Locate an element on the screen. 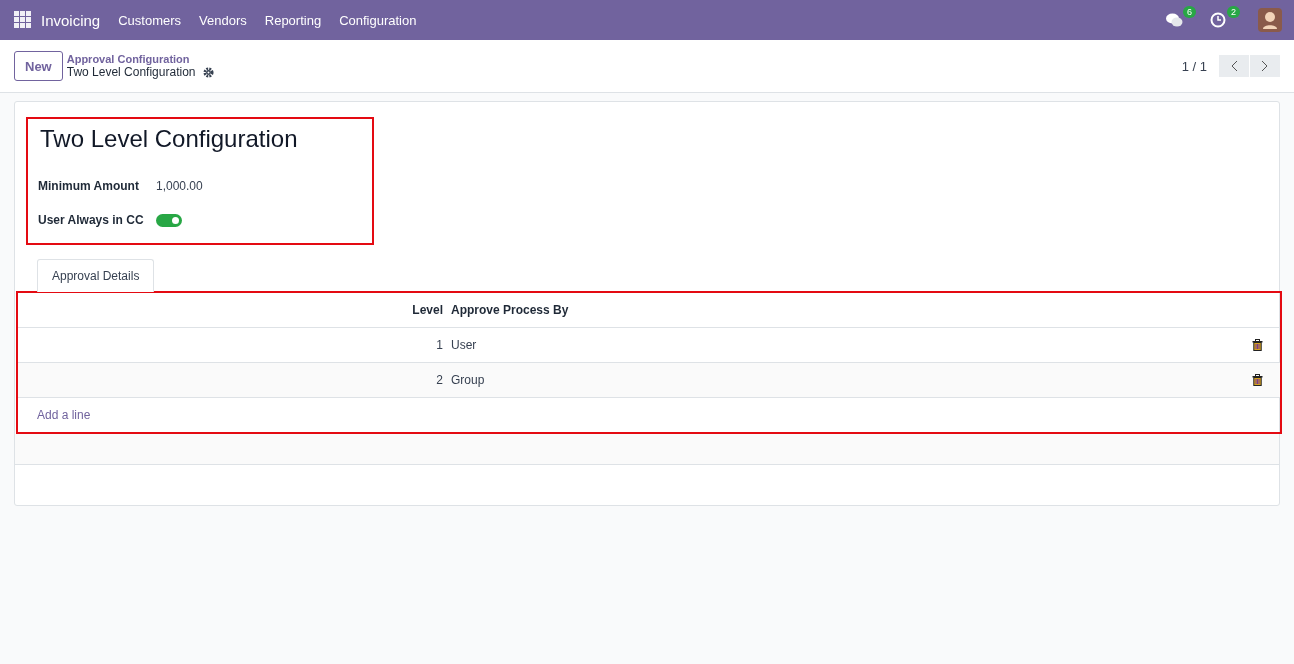  clock-icon is located at coordinates (1218, 20).